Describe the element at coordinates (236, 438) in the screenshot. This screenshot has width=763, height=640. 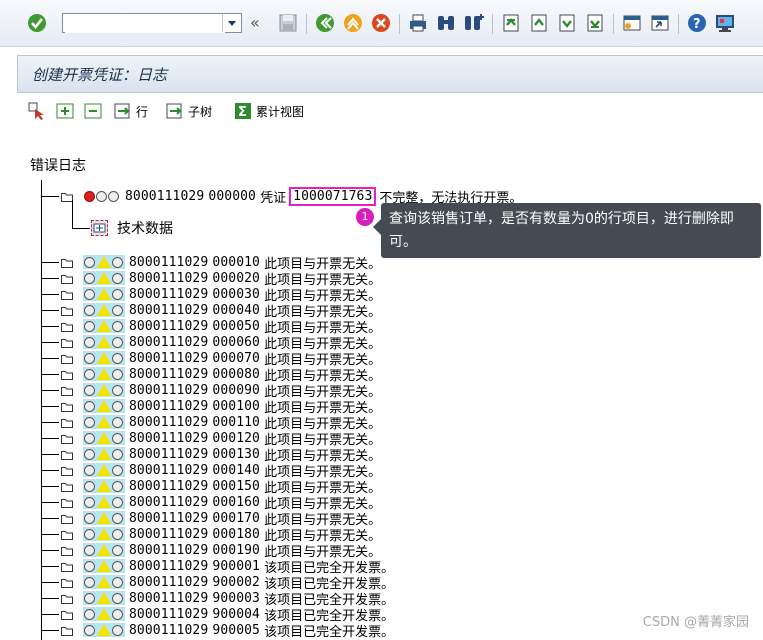
I see `item-number: 000120` at that location.